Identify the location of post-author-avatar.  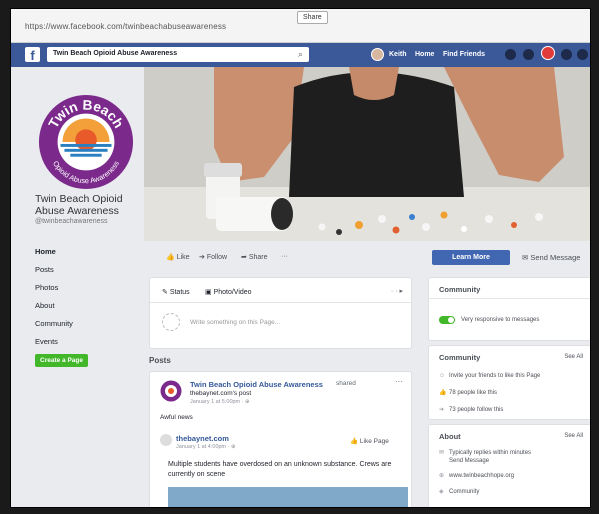
(171, 391).